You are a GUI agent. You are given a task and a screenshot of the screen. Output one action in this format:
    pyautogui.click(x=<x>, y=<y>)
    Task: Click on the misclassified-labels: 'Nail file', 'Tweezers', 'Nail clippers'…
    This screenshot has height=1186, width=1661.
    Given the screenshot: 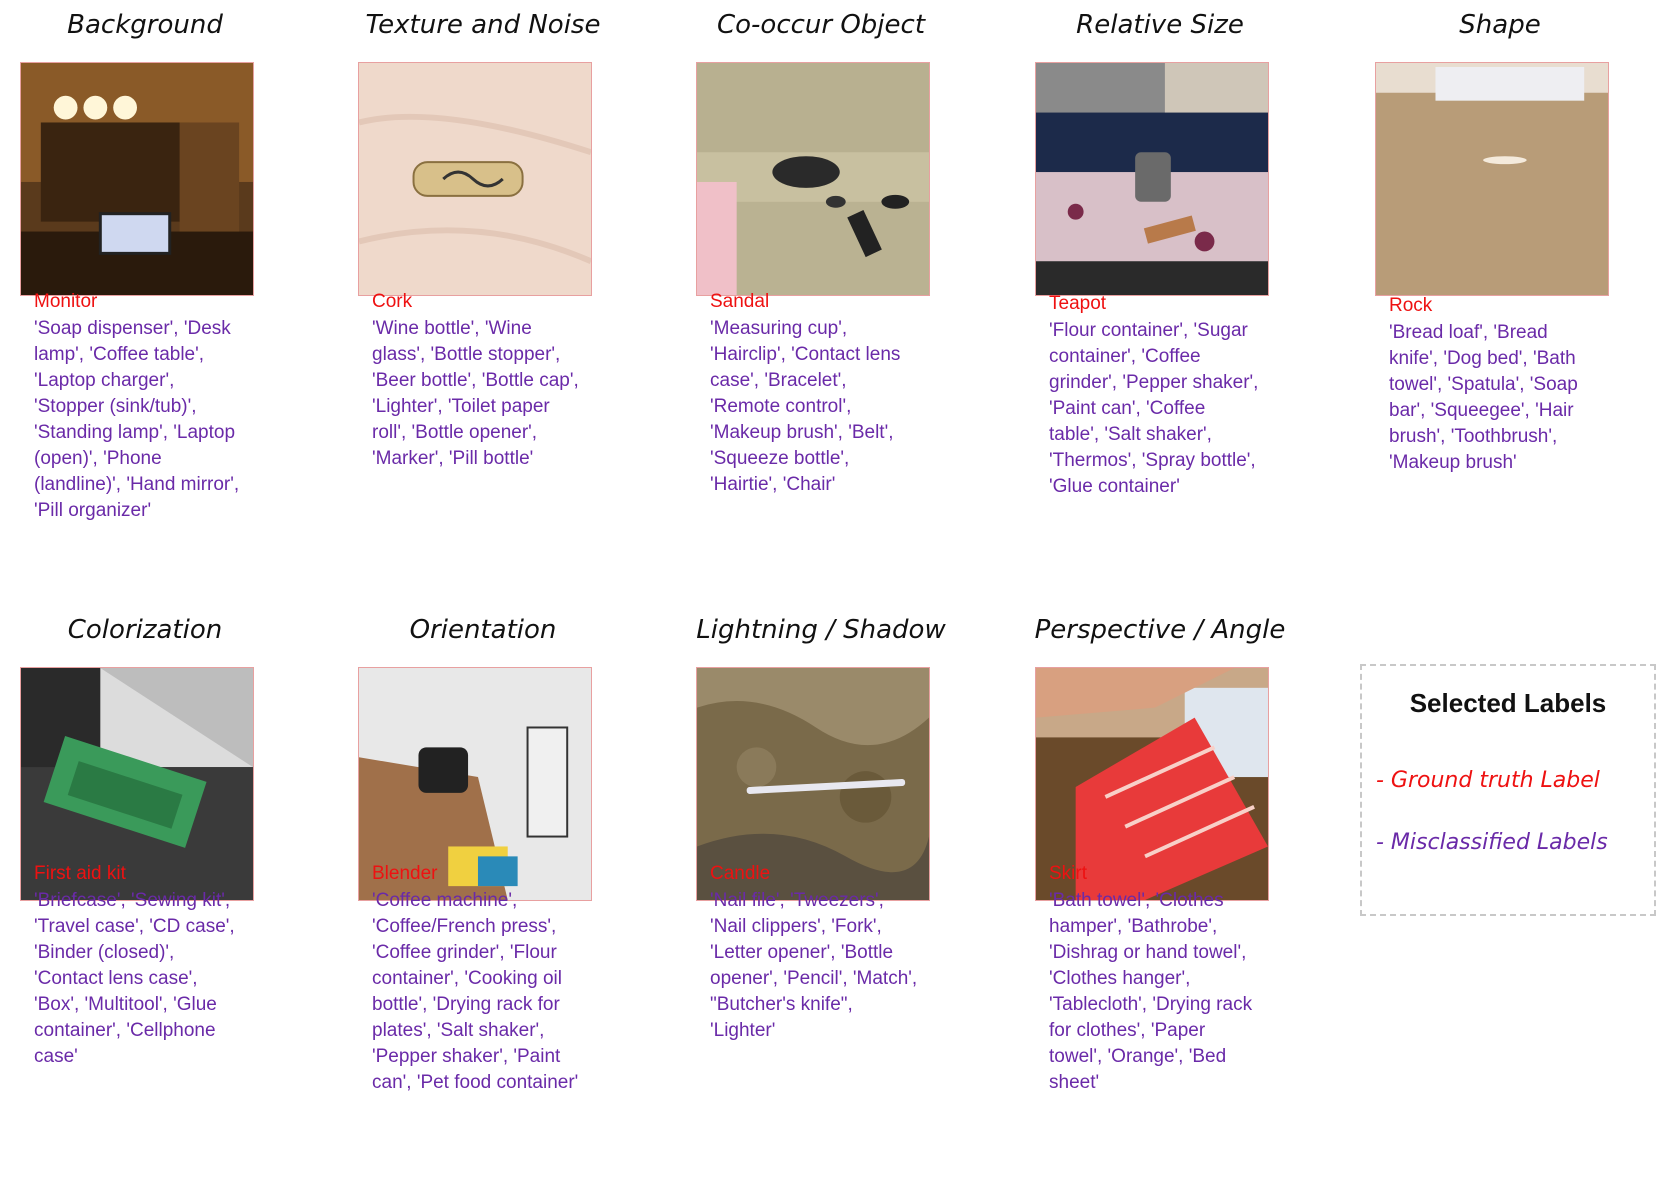 What is the action you would take?
    pyautogui.click(x=814, y=965)
    